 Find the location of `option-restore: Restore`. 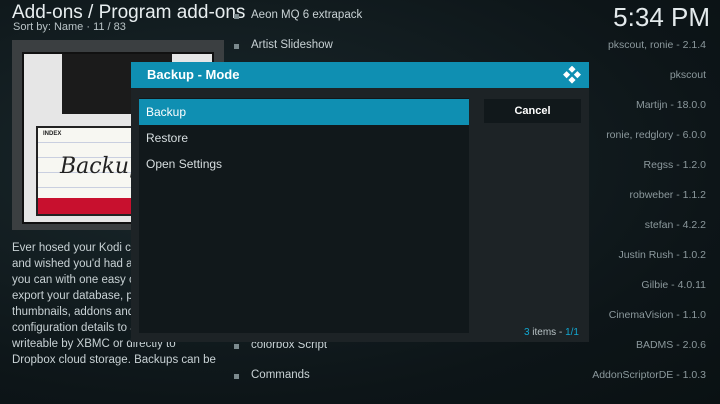

option-restore: Restore is located at coordinates (304, 138).